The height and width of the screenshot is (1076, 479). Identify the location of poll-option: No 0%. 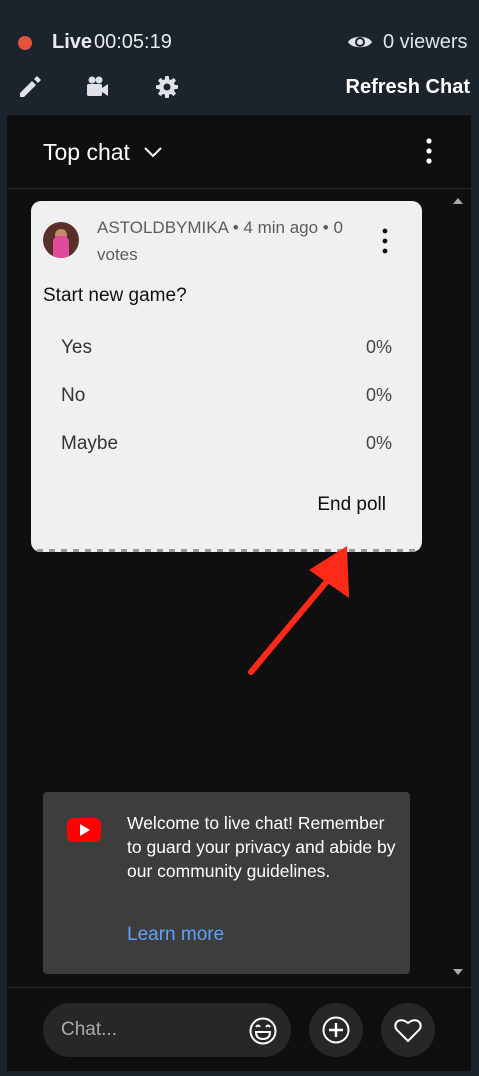
(226, 396).